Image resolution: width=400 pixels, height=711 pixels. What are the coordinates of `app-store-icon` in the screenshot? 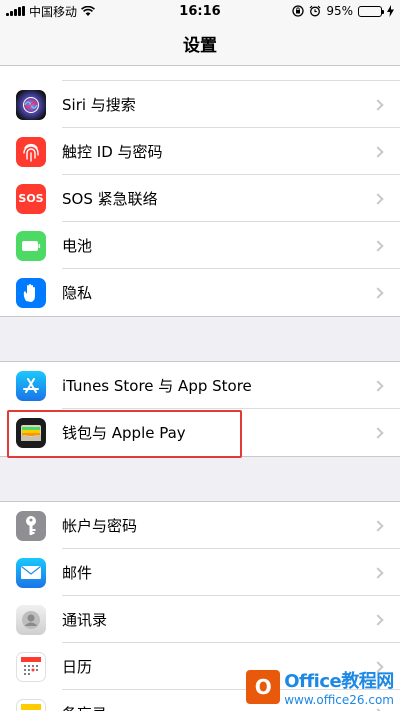 It's located at (31, 385).